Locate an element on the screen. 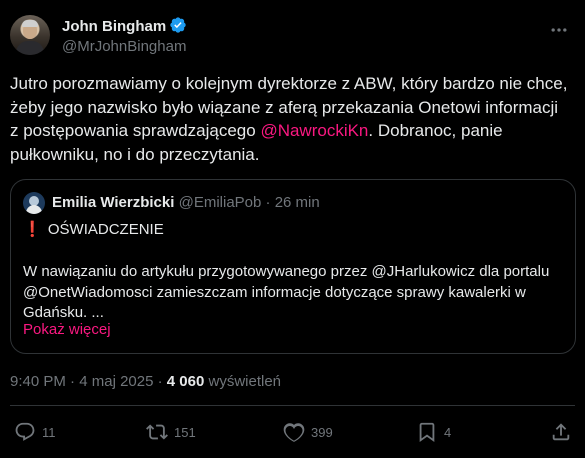  reply-count: 11 is located at coordinates (49, 432).